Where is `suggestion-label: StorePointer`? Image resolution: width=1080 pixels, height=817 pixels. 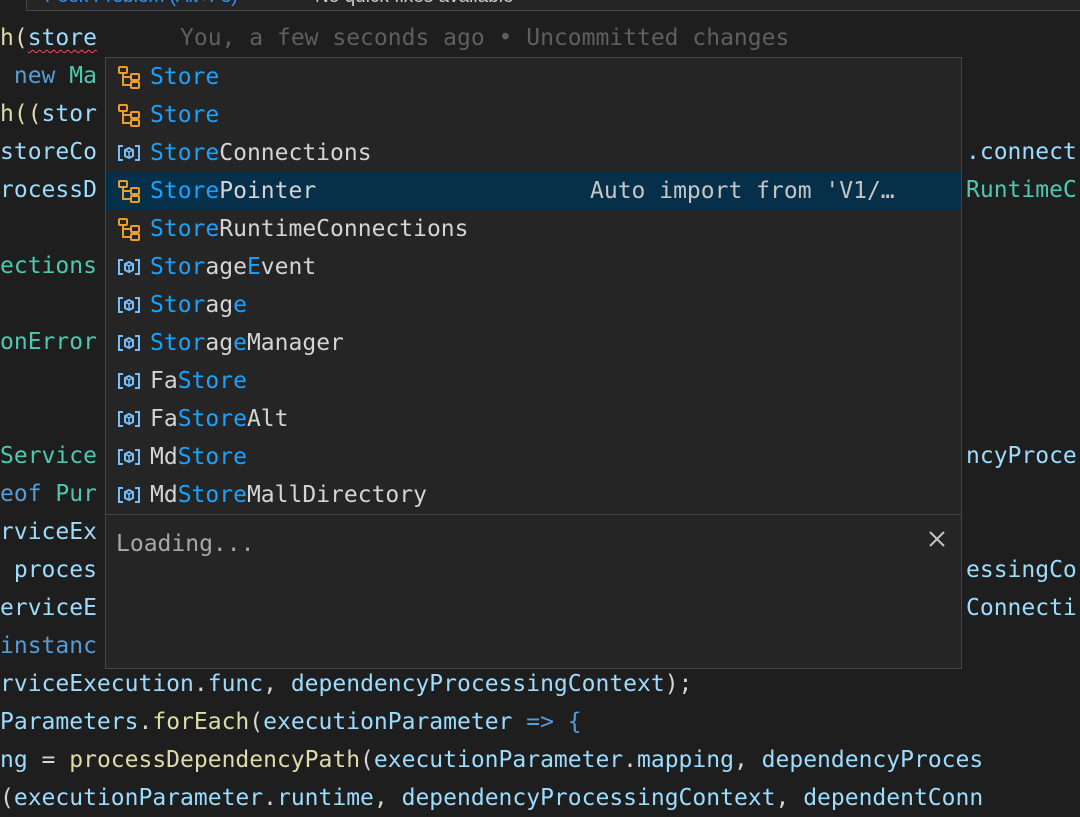
suggestion-label: StorePointer is located at coordinates (233, 191).